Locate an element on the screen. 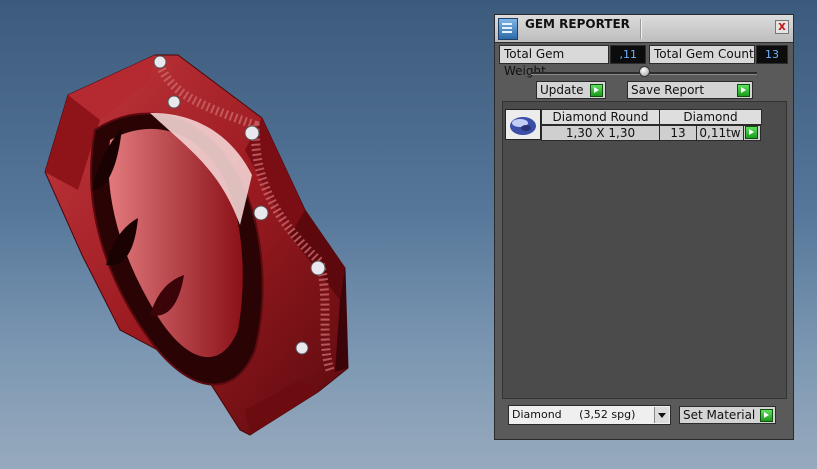  close-button: x is located at coordinates (782, 27).